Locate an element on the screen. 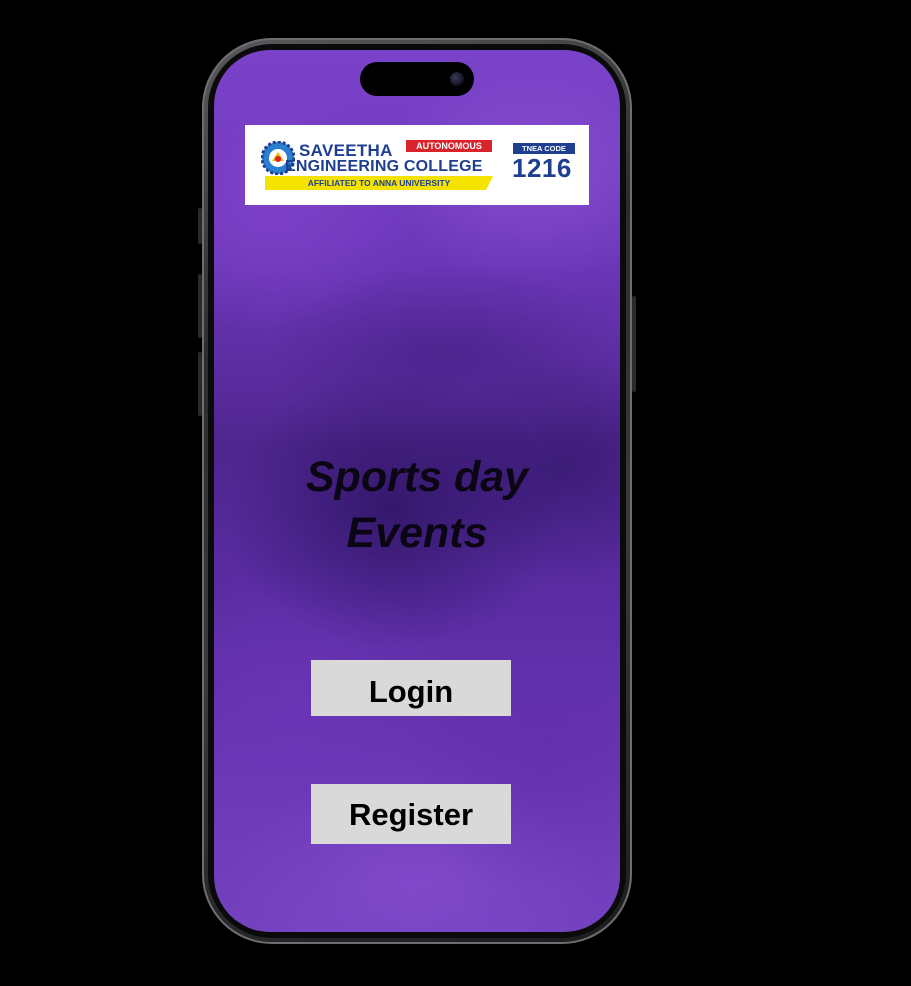  power-button is located at coordinates (634, 344).